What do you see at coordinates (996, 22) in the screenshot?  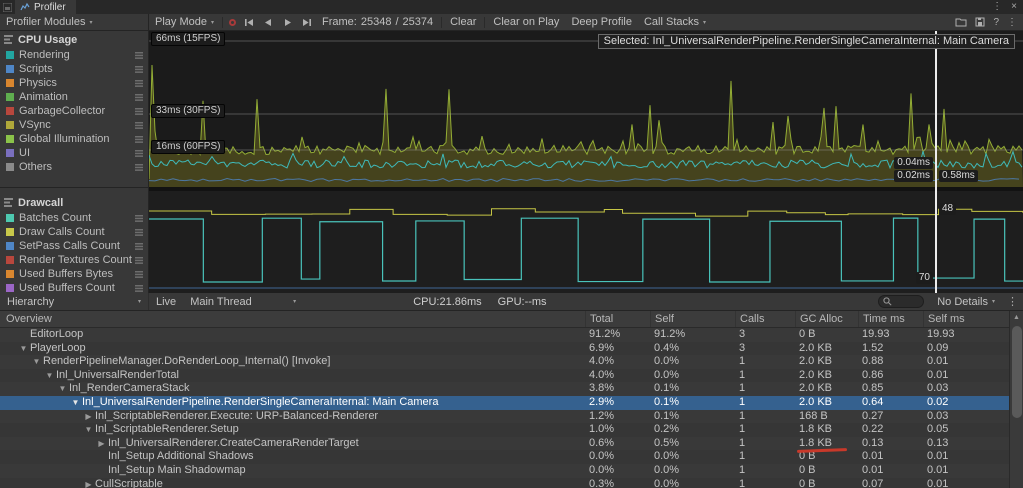 I see `help-icon: ?` at bounding box center [996, 22].